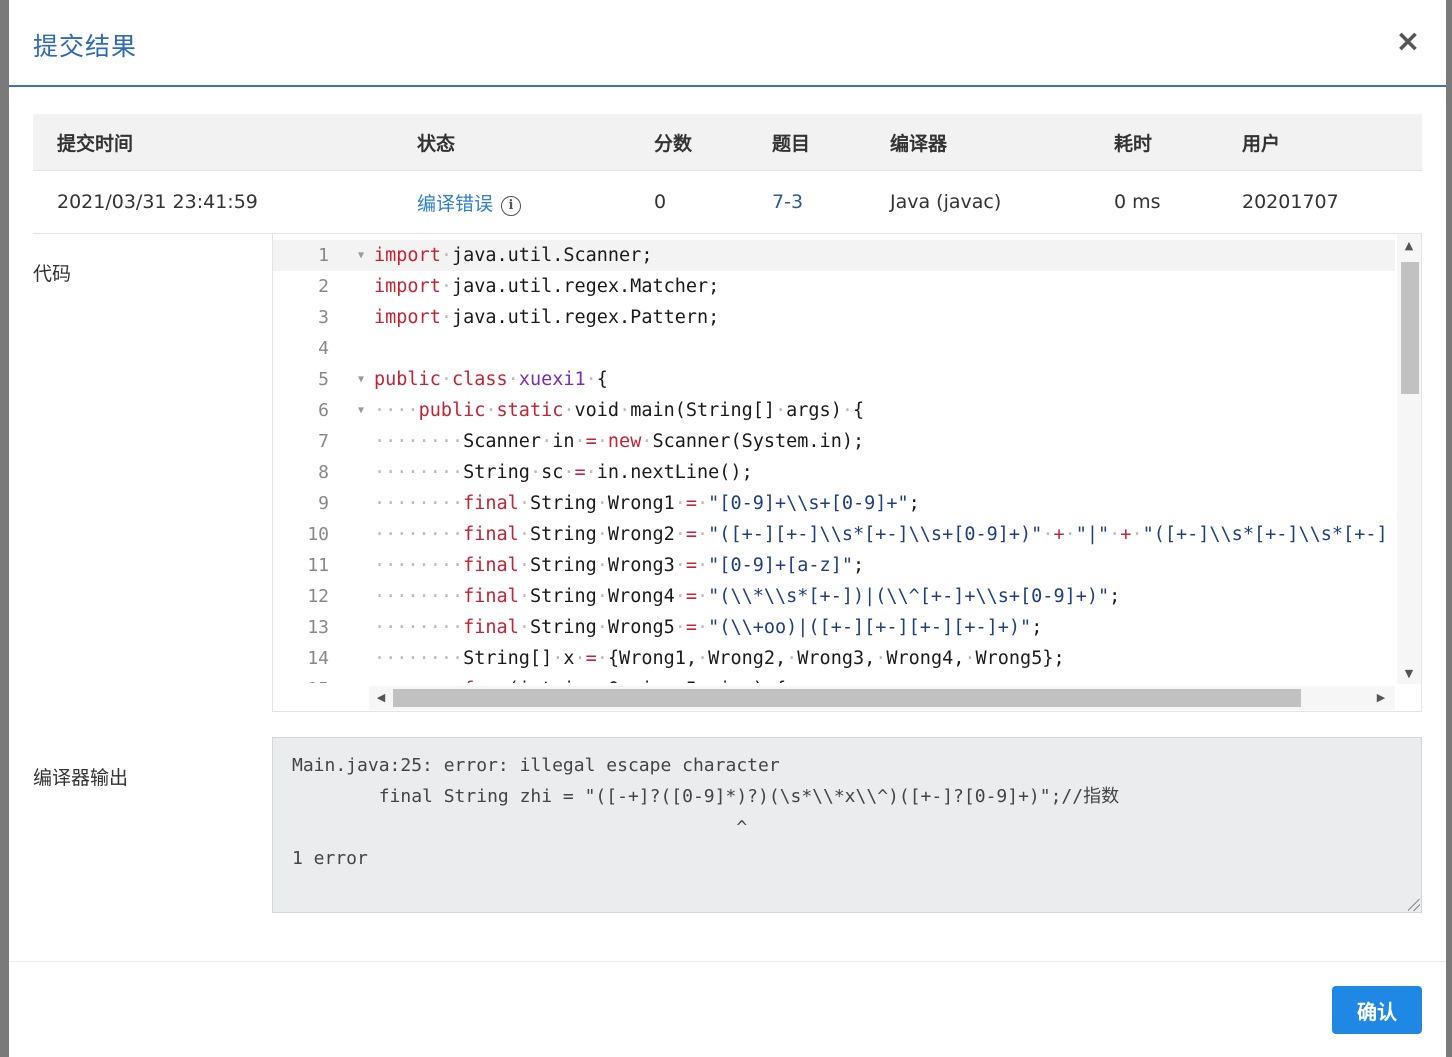 The width and height of the screenshot is (1452, 1057). What do you see at coordinates (323, 379) in the screenshot?
I see `line-number: 5` at bounding box center [323, 379].